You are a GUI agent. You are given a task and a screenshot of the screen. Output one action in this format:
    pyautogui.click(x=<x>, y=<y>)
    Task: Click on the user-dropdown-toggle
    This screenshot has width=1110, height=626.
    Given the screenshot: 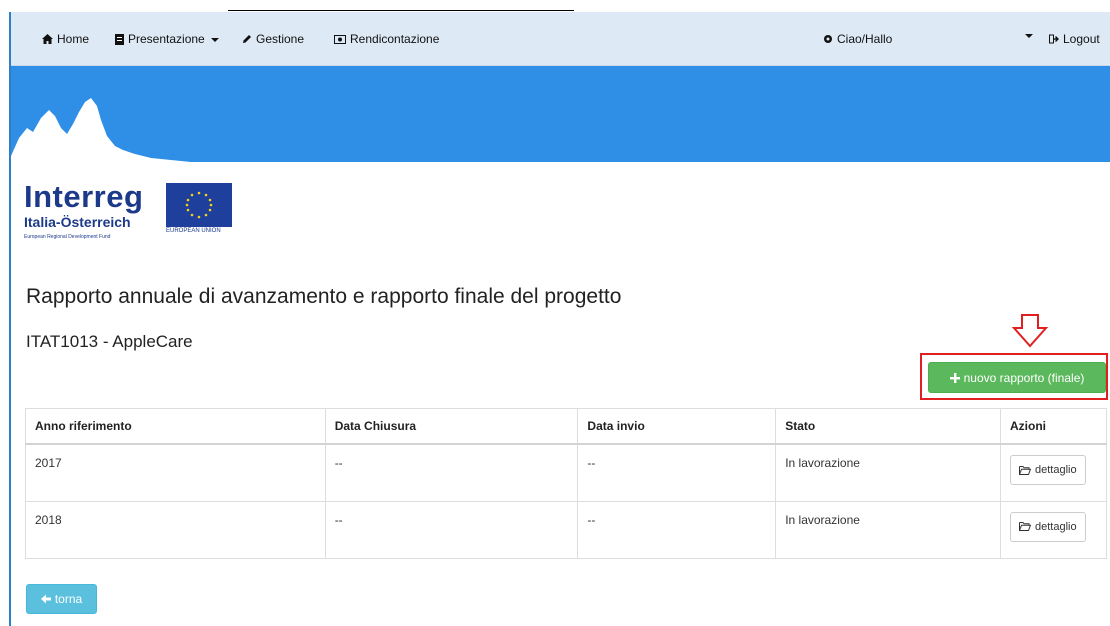 What is the action you would take?
    pyautogui.click(x=1026, y=35)
    